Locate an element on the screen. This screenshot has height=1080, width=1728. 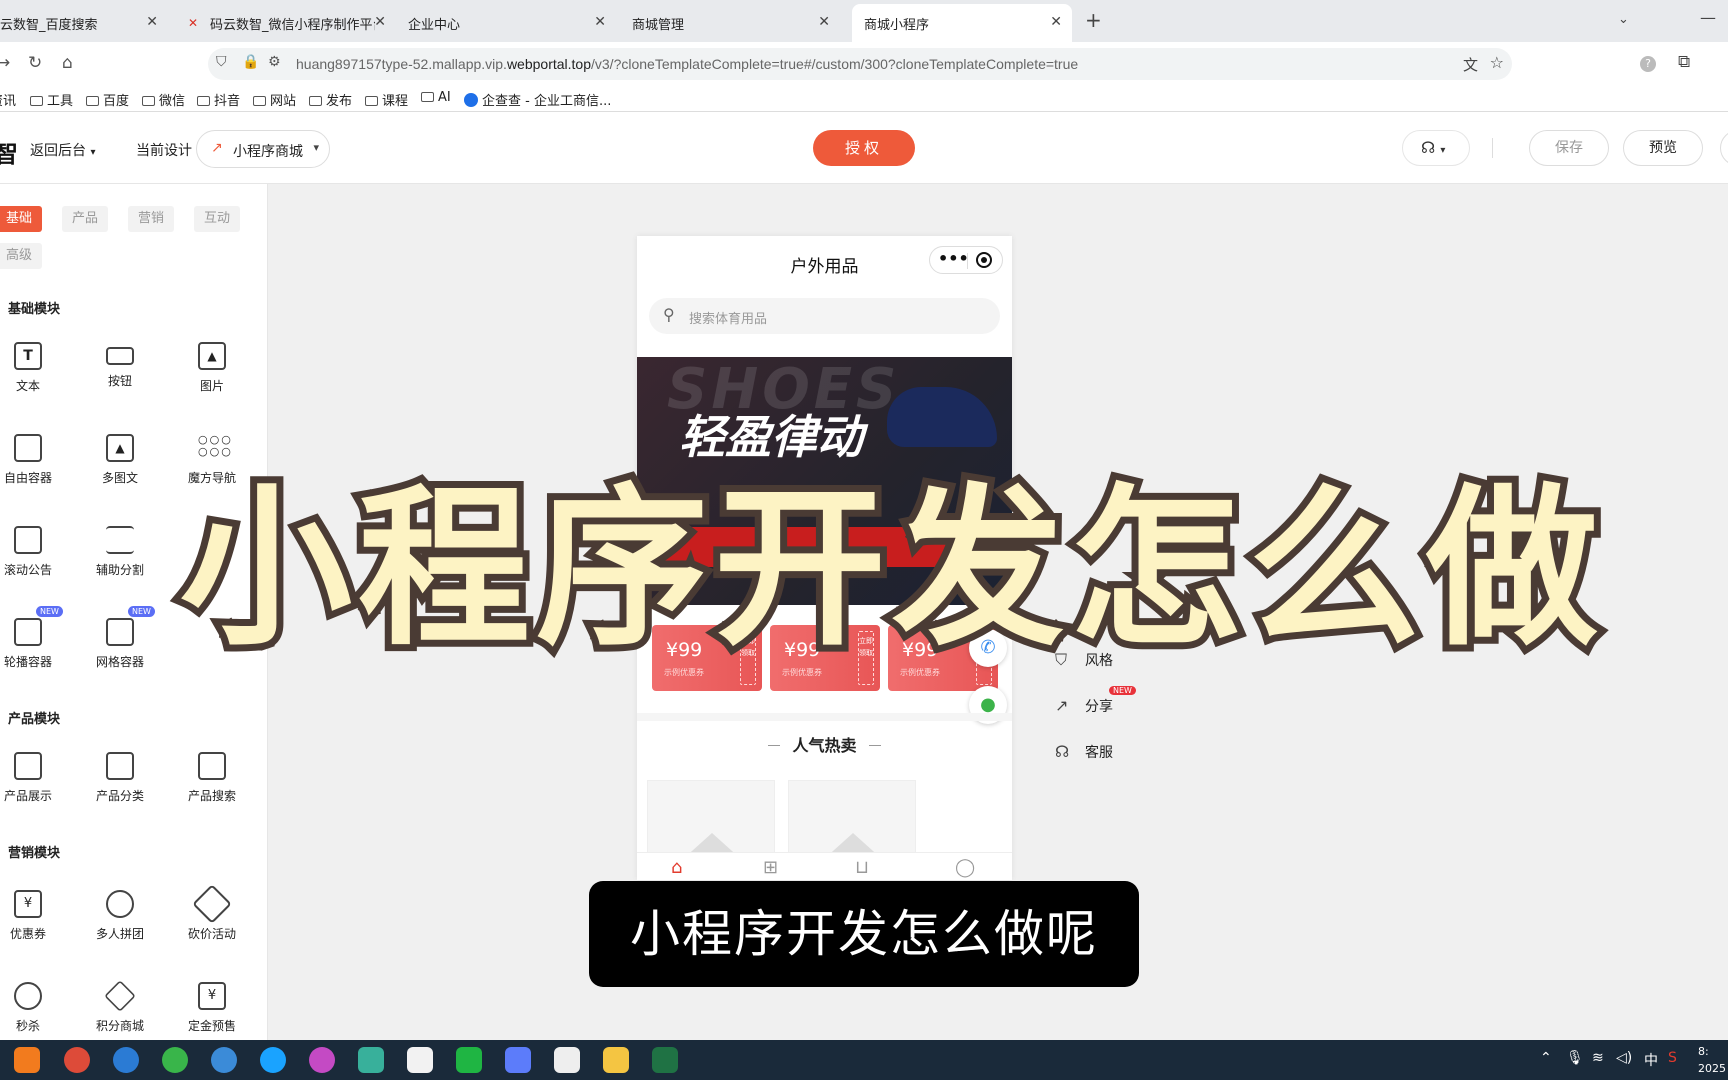
component-notice: 滚动公告 is located at coordinates (35, 552).